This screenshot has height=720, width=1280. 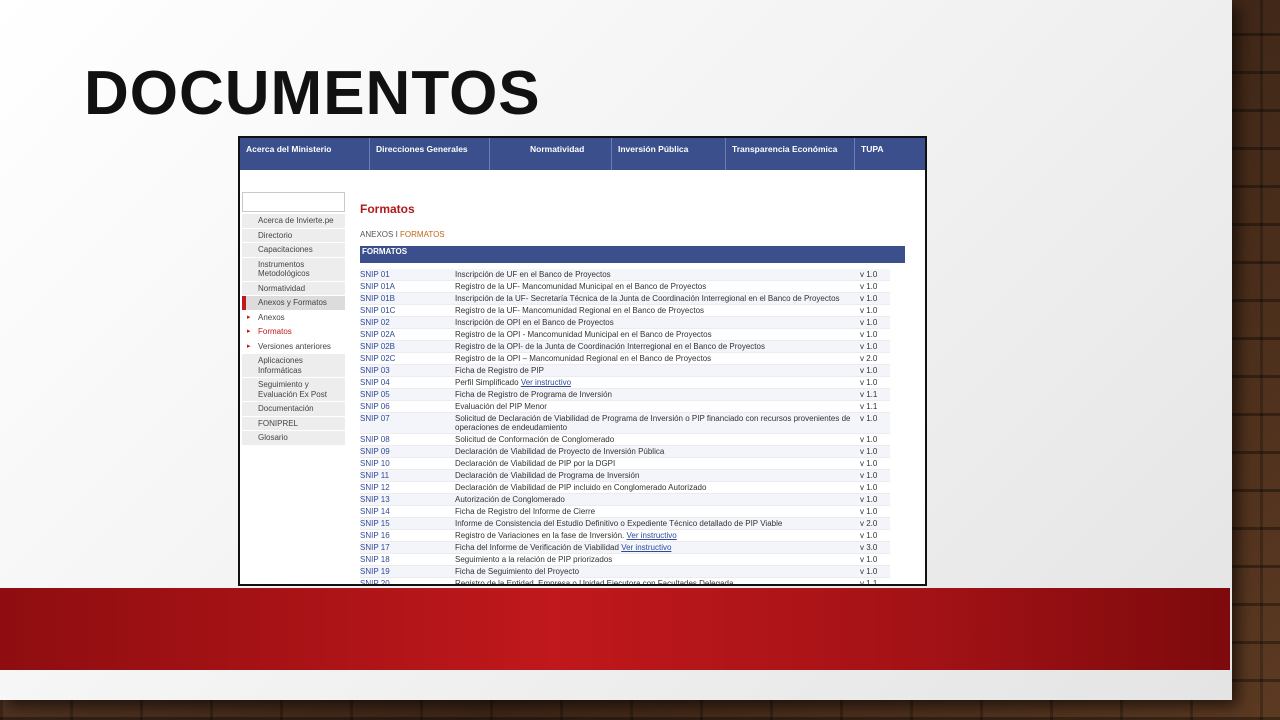 I want to click on sidebar-item-directorio: Directorio, so click(x=293, y=235).